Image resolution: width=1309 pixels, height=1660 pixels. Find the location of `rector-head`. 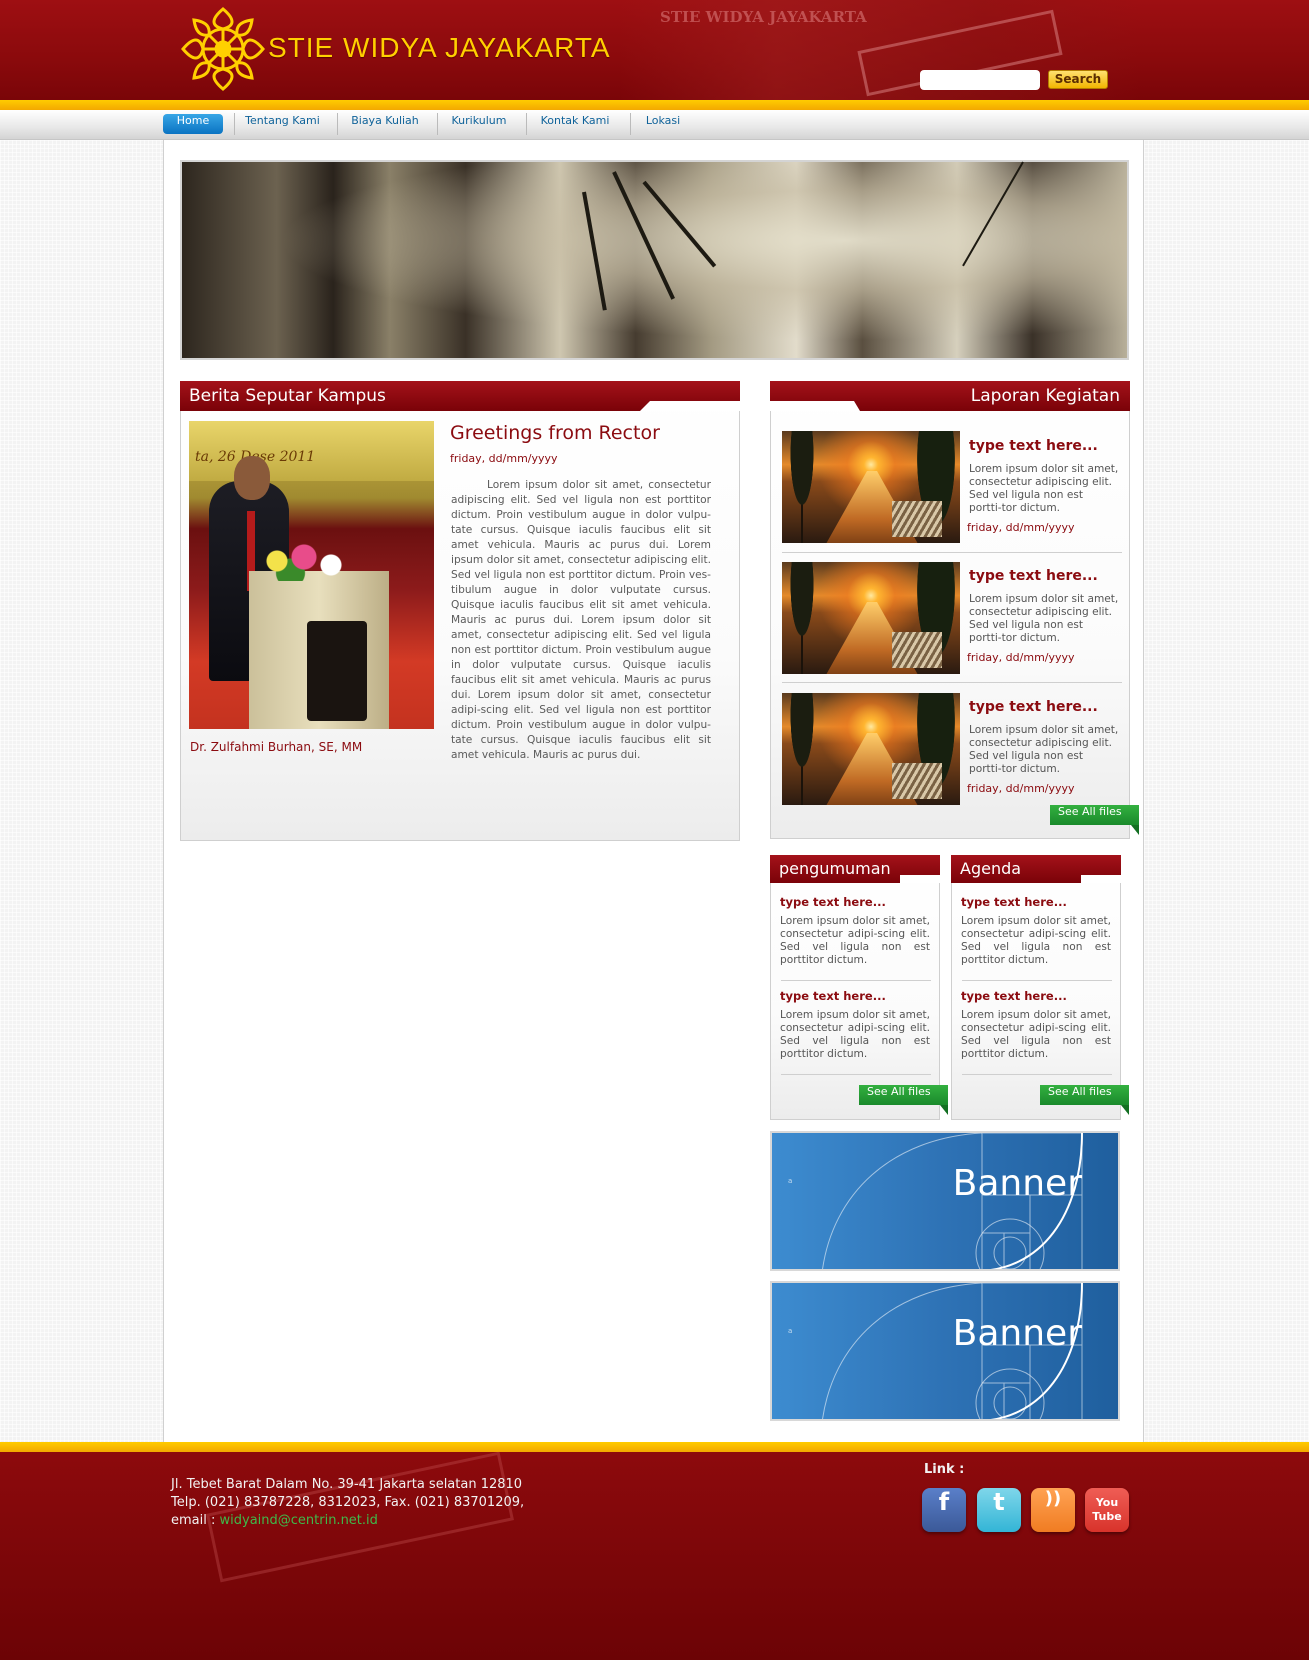

rector-head is located at coordinates (252, 478).